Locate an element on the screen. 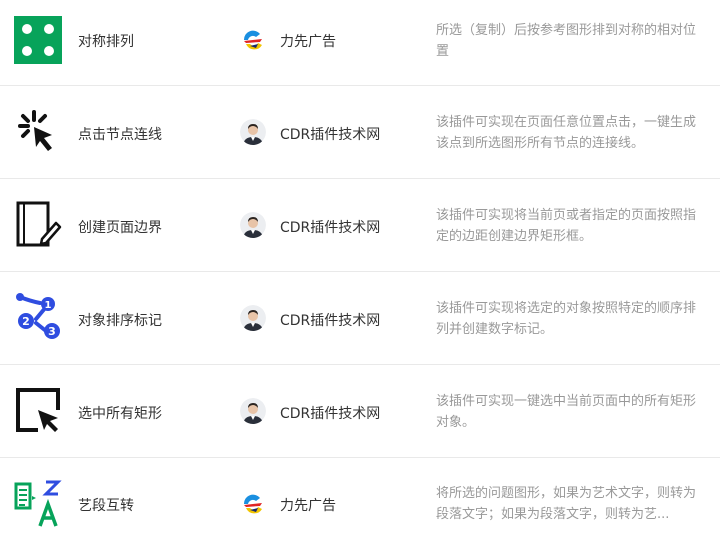  page-border-icon is located at coordinates (38, 225).